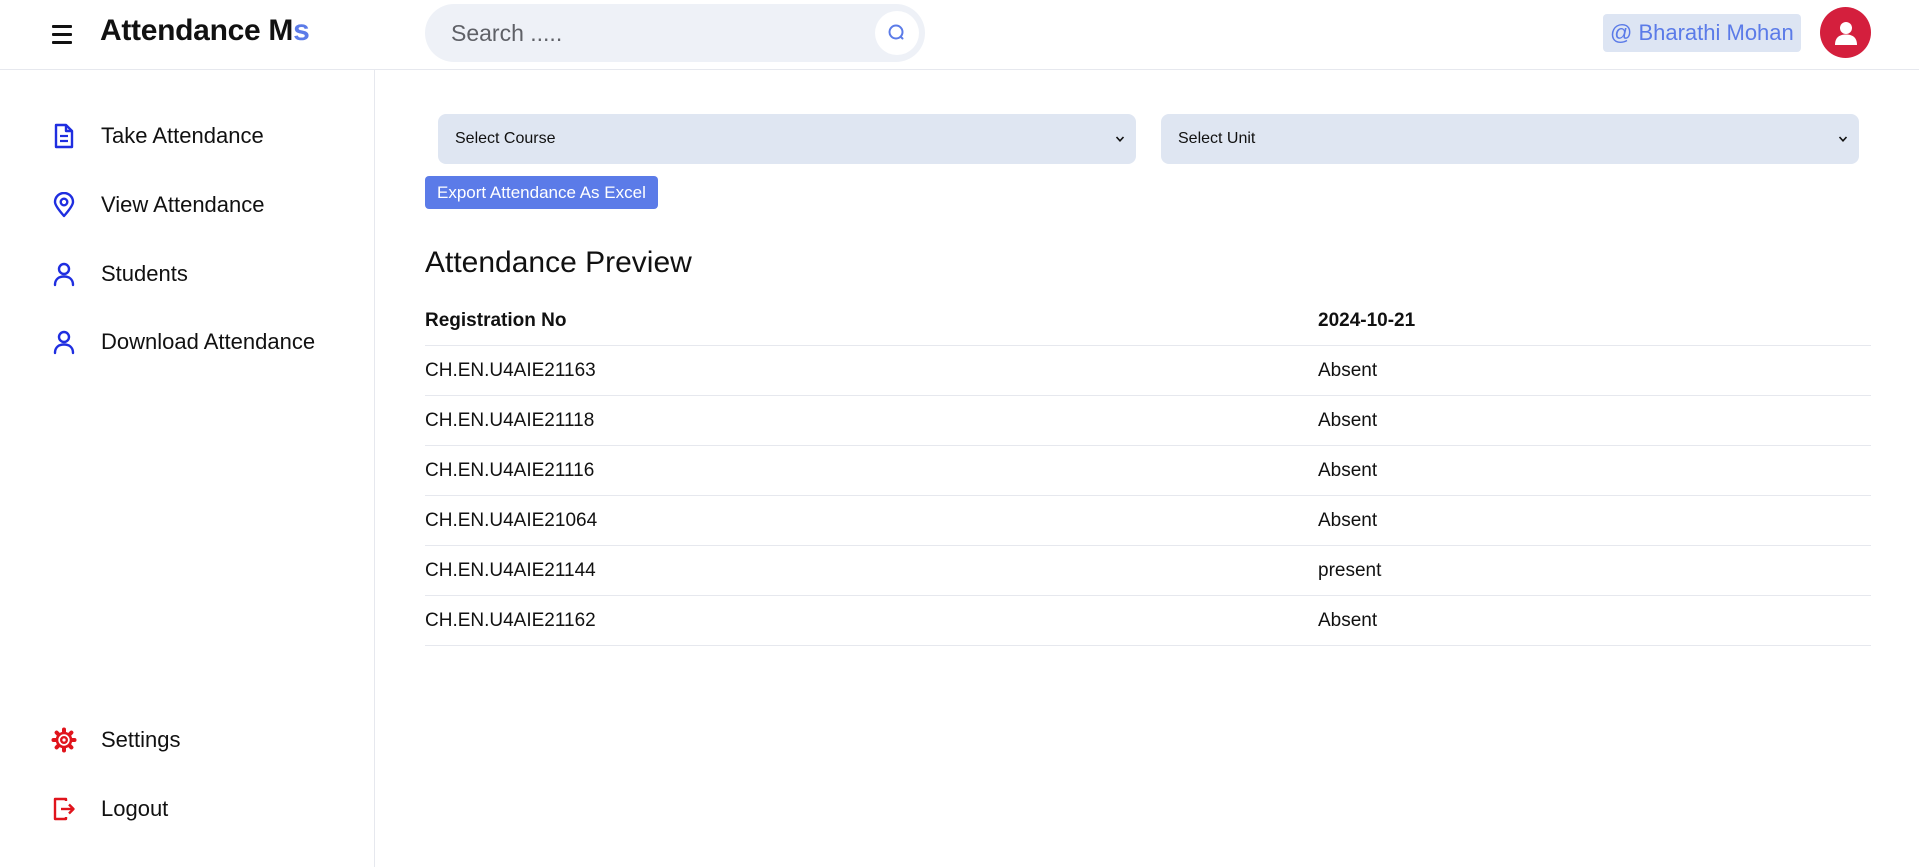  I want to click on top-header: Attendance Ms @ Bharathi Mohan, so click(959, 35).